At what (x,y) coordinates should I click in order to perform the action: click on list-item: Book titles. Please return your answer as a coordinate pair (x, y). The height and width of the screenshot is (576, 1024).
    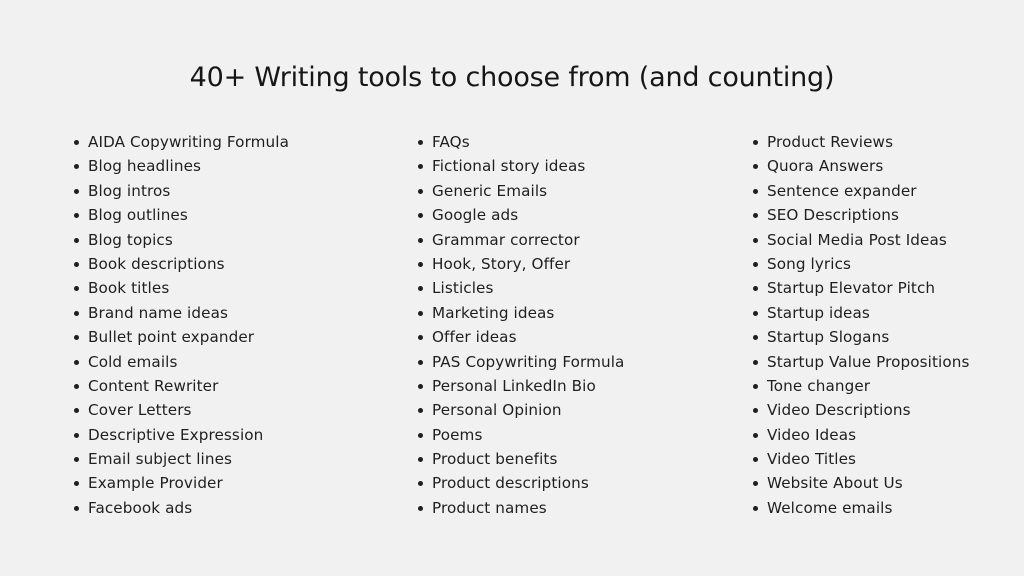
    Looking at the image, I should click on (180, 288).